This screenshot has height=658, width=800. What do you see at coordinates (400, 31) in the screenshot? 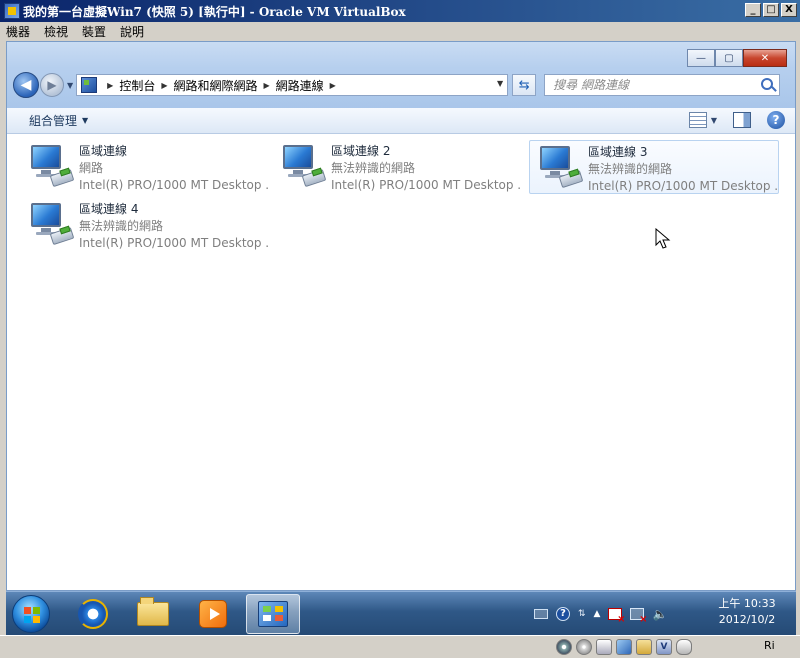
I see `host-menu-bar: 機器 檢視 裝置 說明` at bounding box center [400, 31].